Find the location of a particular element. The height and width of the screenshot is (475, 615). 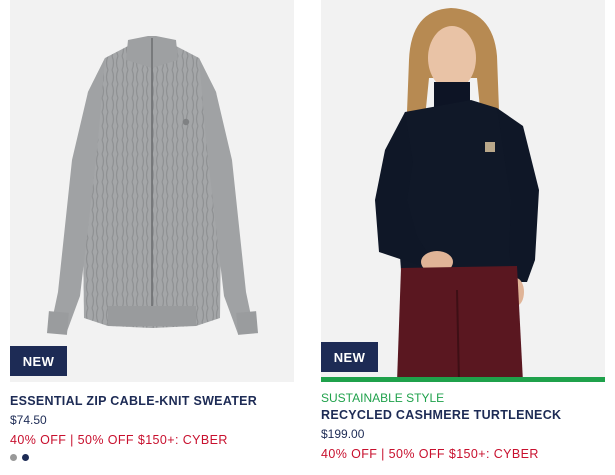

swatch-grey is located at coordinates (13, 457).